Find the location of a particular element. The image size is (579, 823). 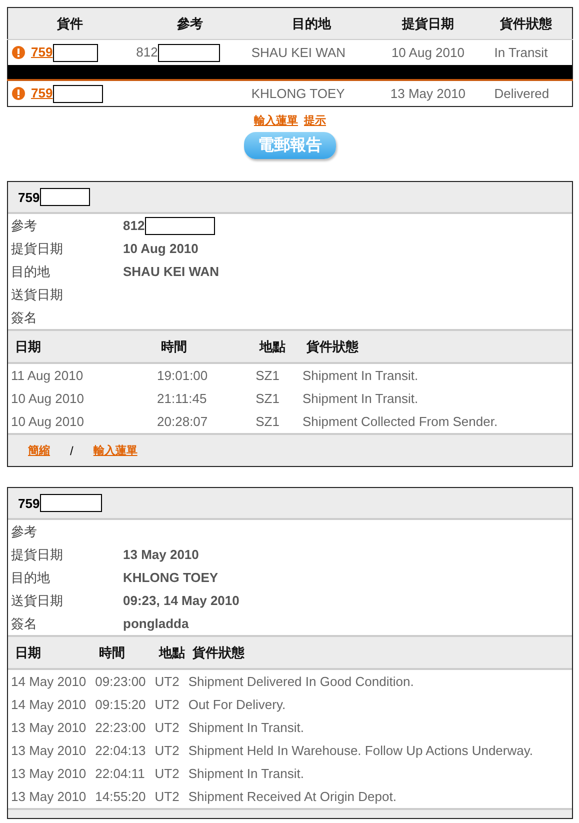

table-cell-text: Shipment Received At Origin Depot. is located at coordinates (292, 797).